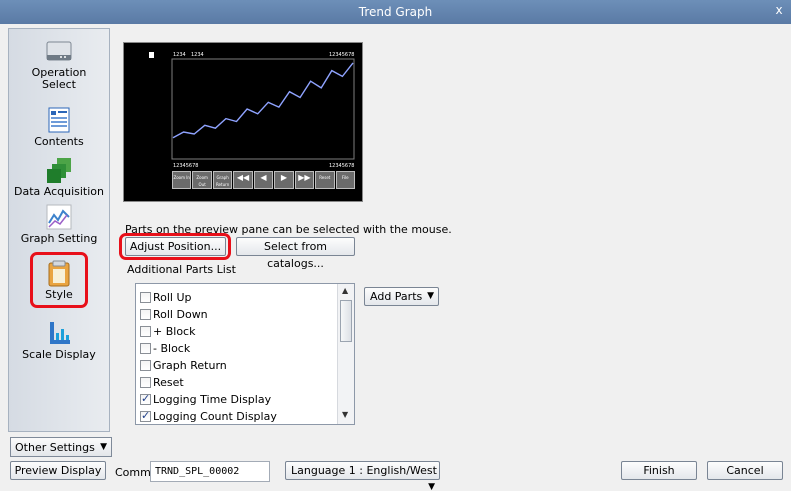  I want to click on preview-top-right: 12345678, so click(341, 55).